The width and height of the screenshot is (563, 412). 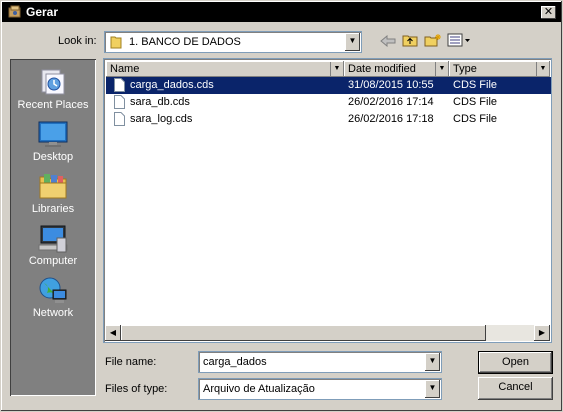 I want to click on file-date: 26/02/2016 17:14, so click(x=391, y=102).